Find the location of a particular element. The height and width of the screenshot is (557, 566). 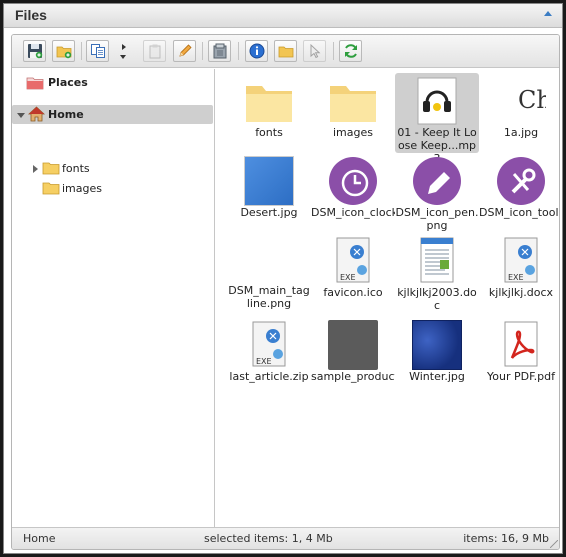

tree-label-images: images is located at coordinates (82, 188).